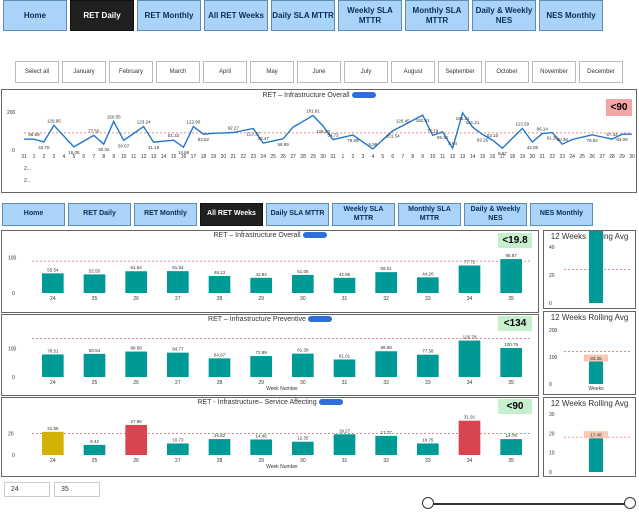  What do you see at coordinates (313, 110) in the screenshot?
I see `data-label: 181.81` at bounding box center [313, 110].